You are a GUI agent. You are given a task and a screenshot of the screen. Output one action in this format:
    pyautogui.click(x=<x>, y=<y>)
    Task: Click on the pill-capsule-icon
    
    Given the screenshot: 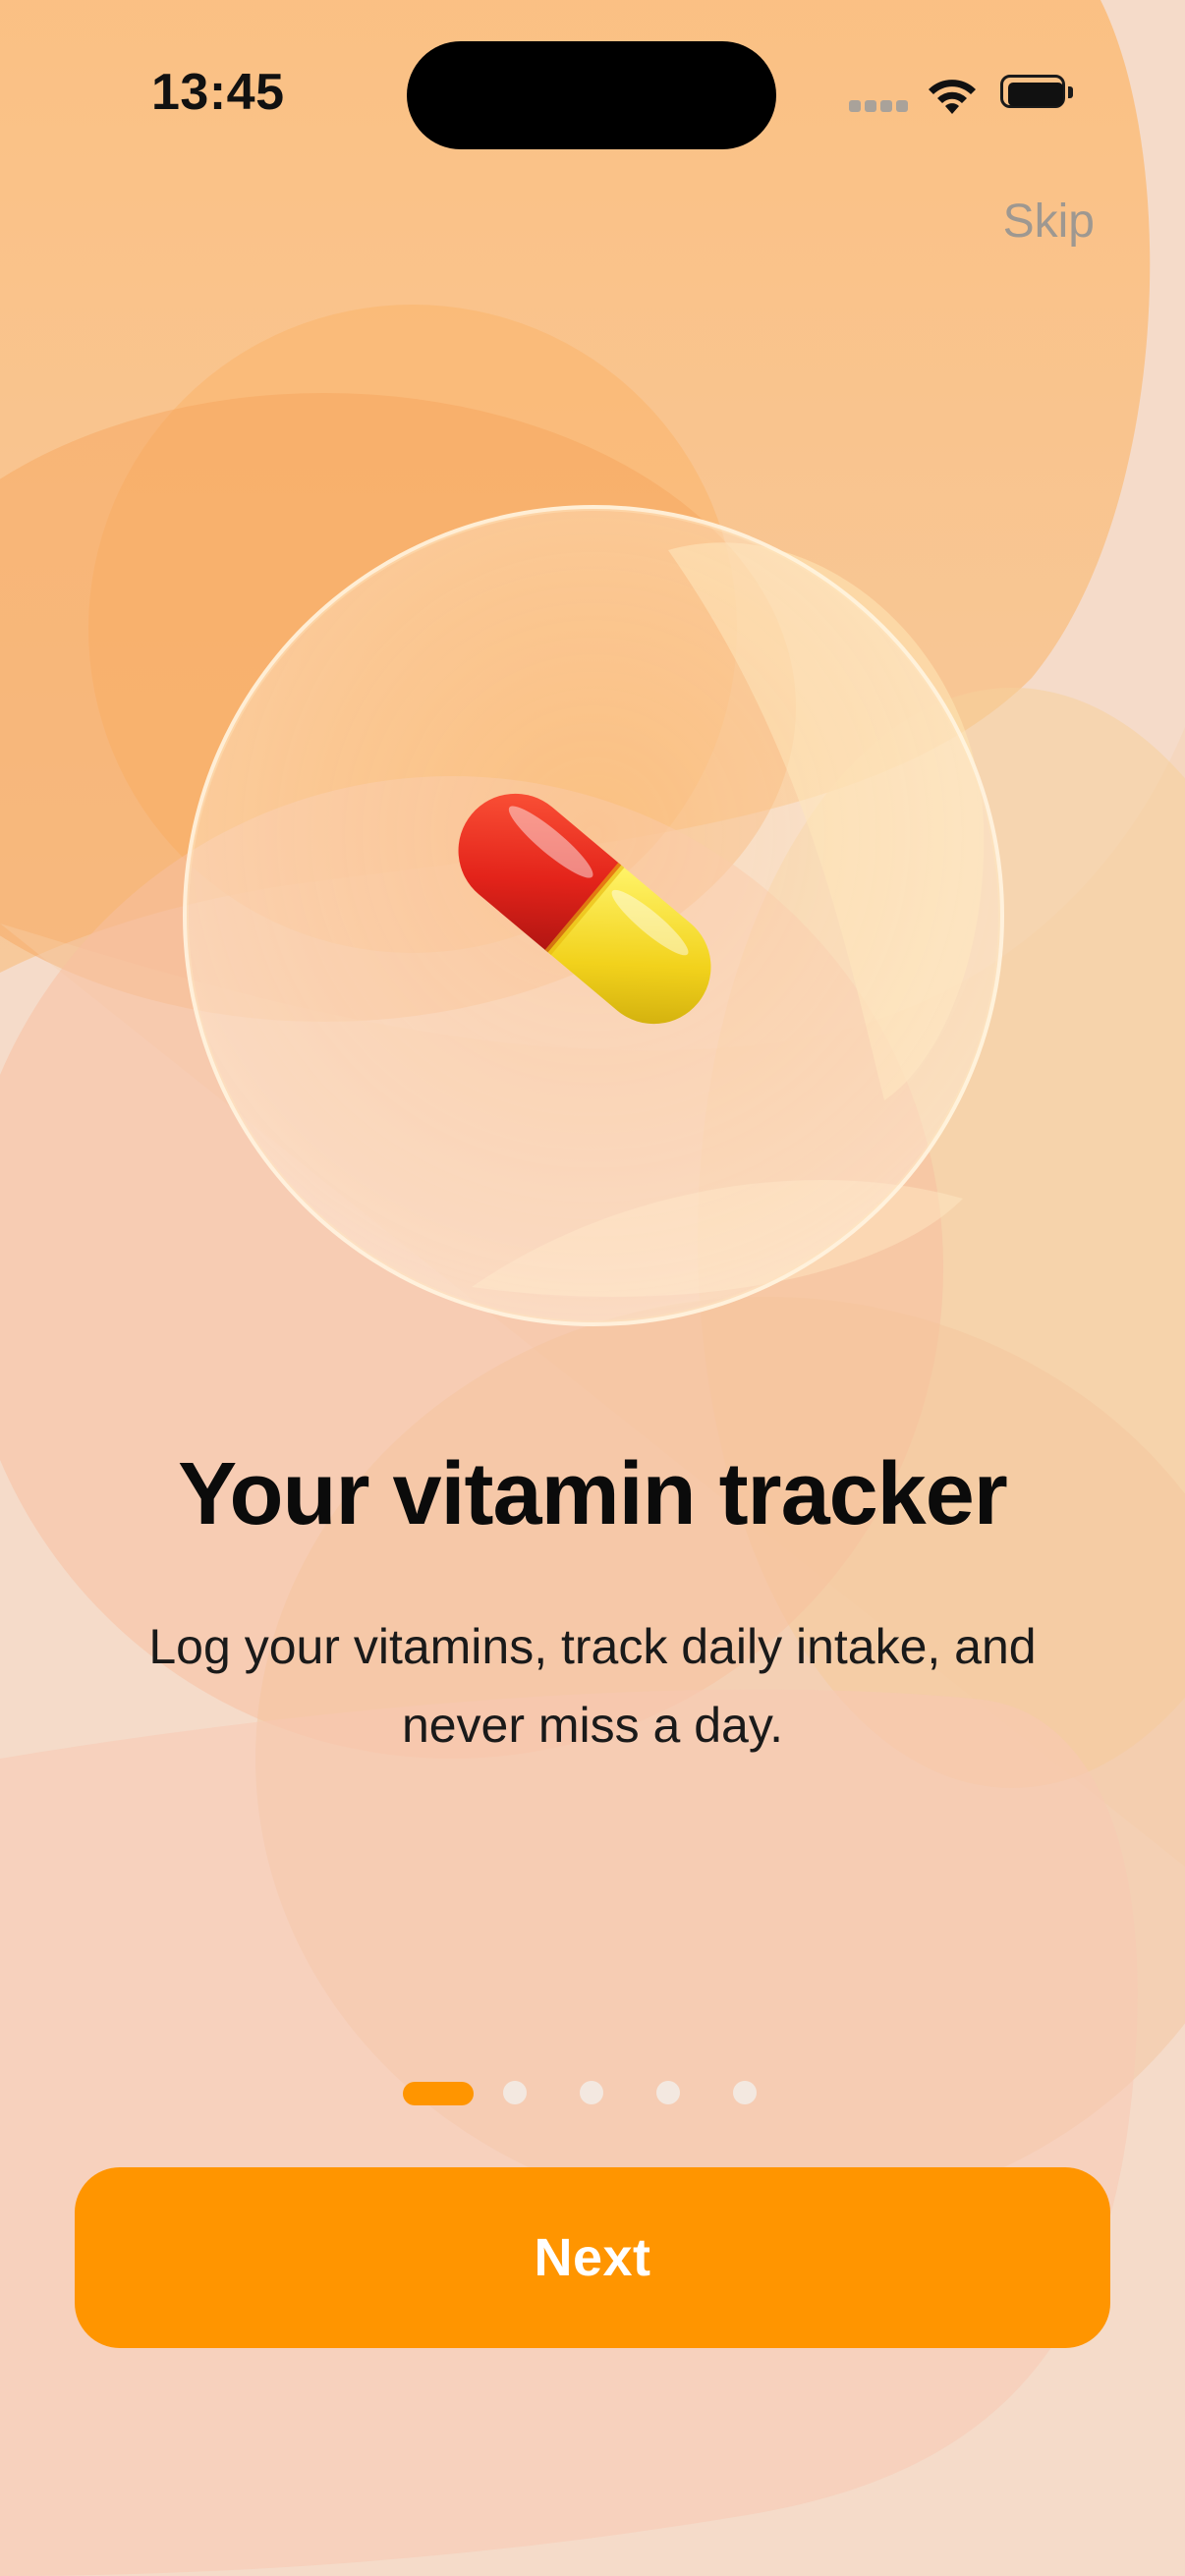 What is the action you would take?
    pyautogui.click(x=585, y=909)
    